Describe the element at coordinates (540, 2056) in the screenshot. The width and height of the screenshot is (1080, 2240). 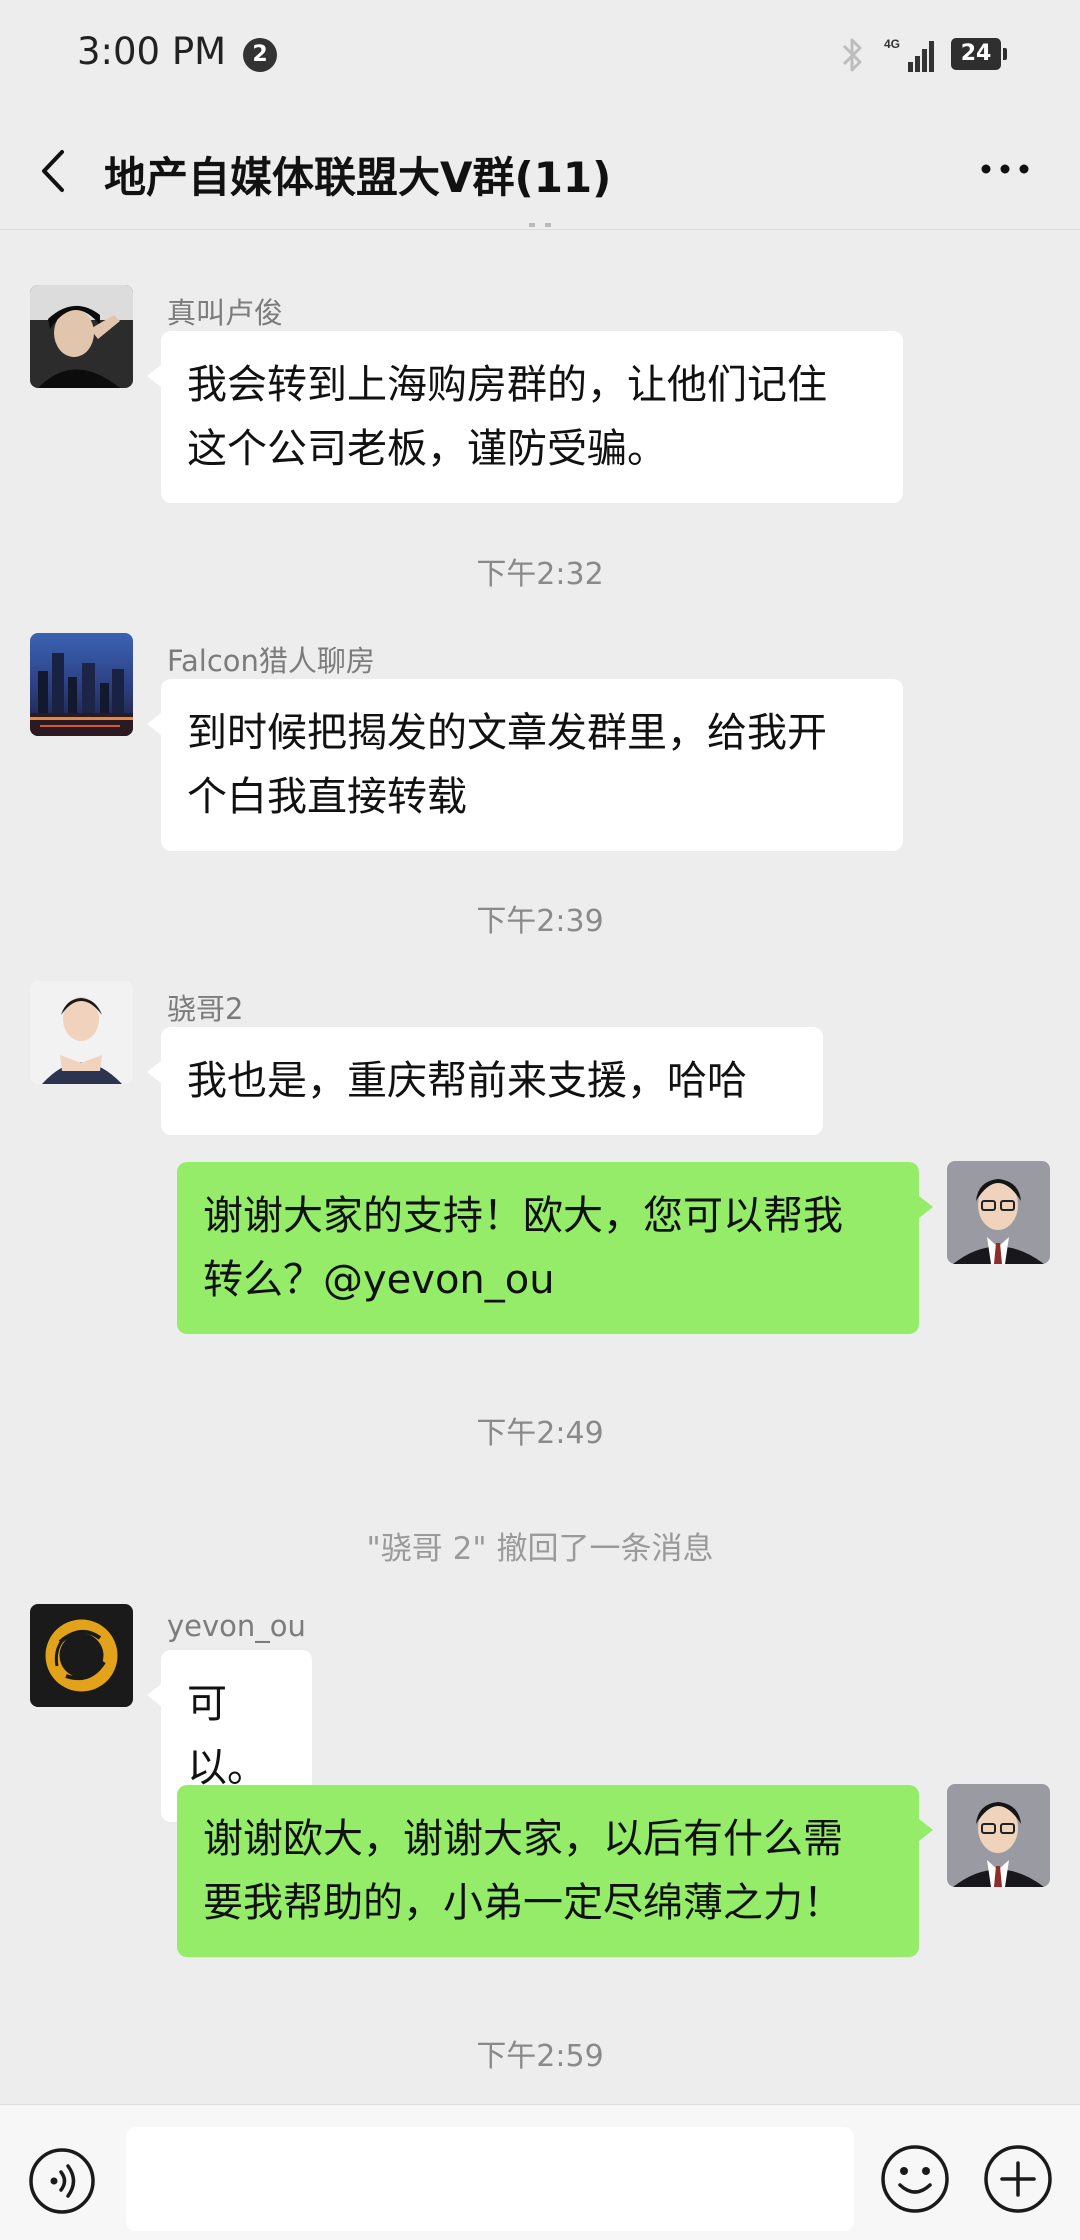
I see `timestamp: 下午2:59` at that location.